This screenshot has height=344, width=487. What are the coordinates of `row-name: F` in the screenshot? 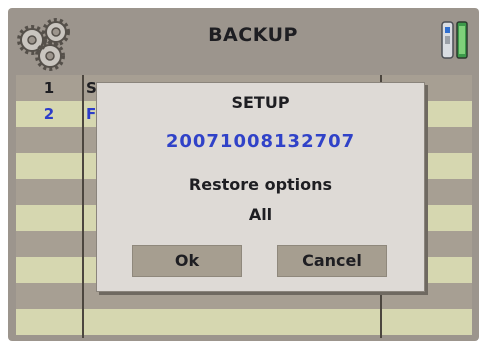 It's located at (91, 114).